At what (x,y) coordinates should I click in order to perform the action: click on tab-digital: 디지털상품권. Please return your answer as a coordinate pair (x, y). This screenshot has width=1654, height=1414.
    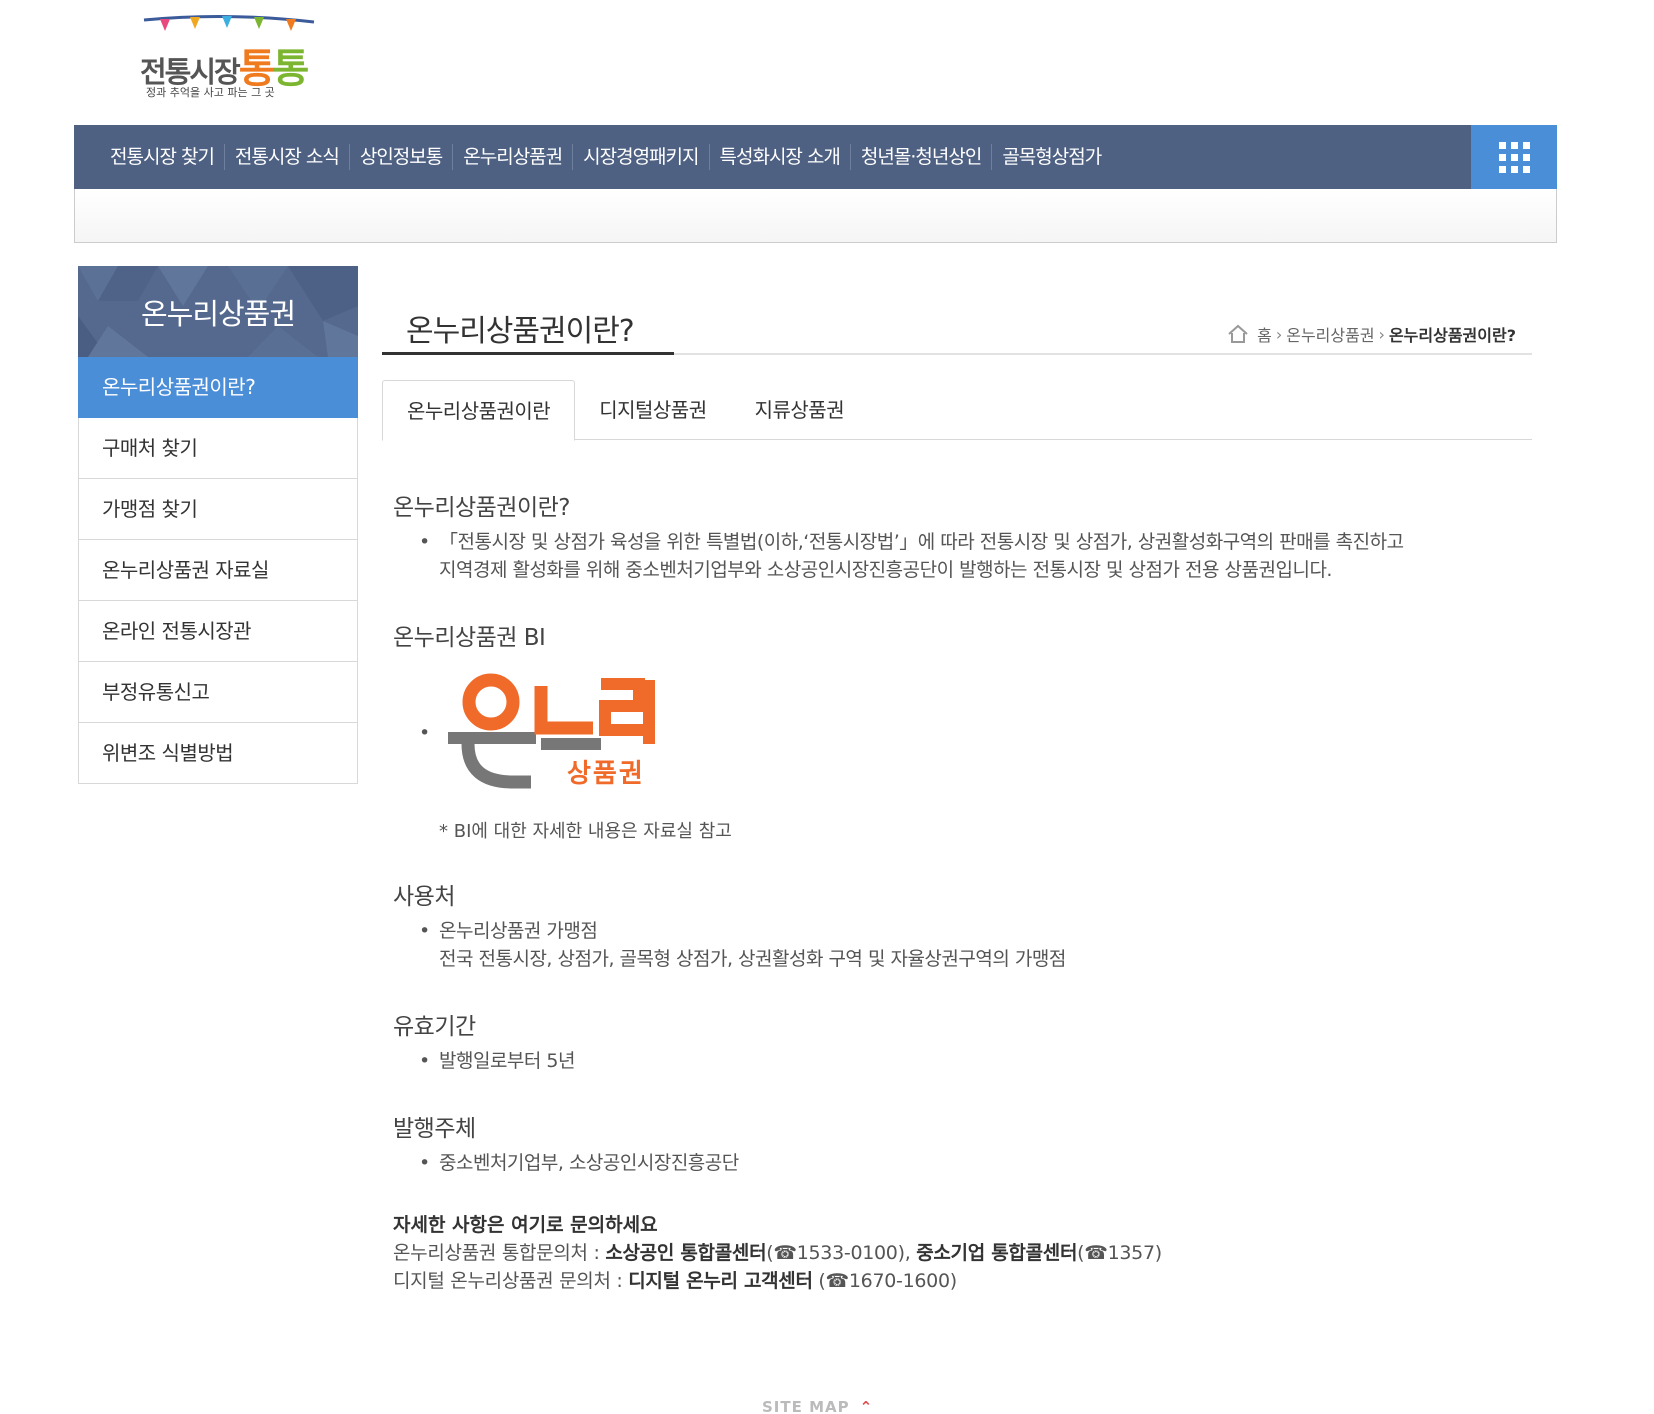
    Looking at the image, I should click on (652, 410).